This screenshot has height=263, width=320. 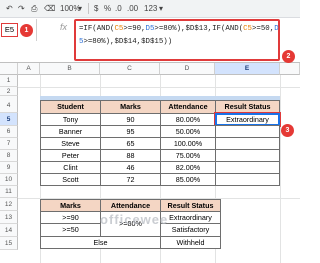 I want to click on callout-badge-3: 3, so click(x=287, y=130).